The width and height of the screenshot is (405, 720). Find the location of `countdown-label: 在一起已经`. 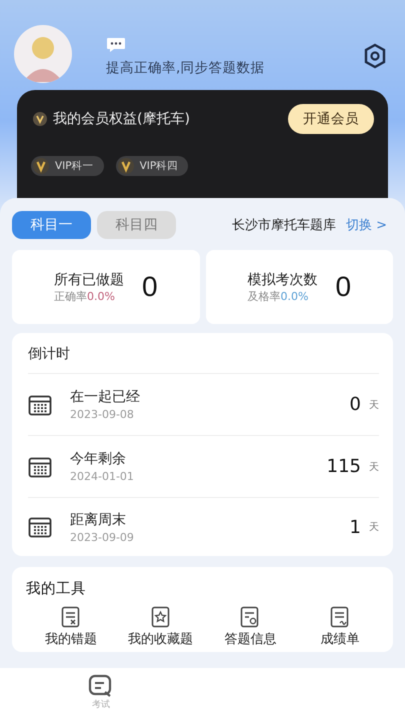

countdown-label: 在一起已经 is located at coordinates (105, 397).